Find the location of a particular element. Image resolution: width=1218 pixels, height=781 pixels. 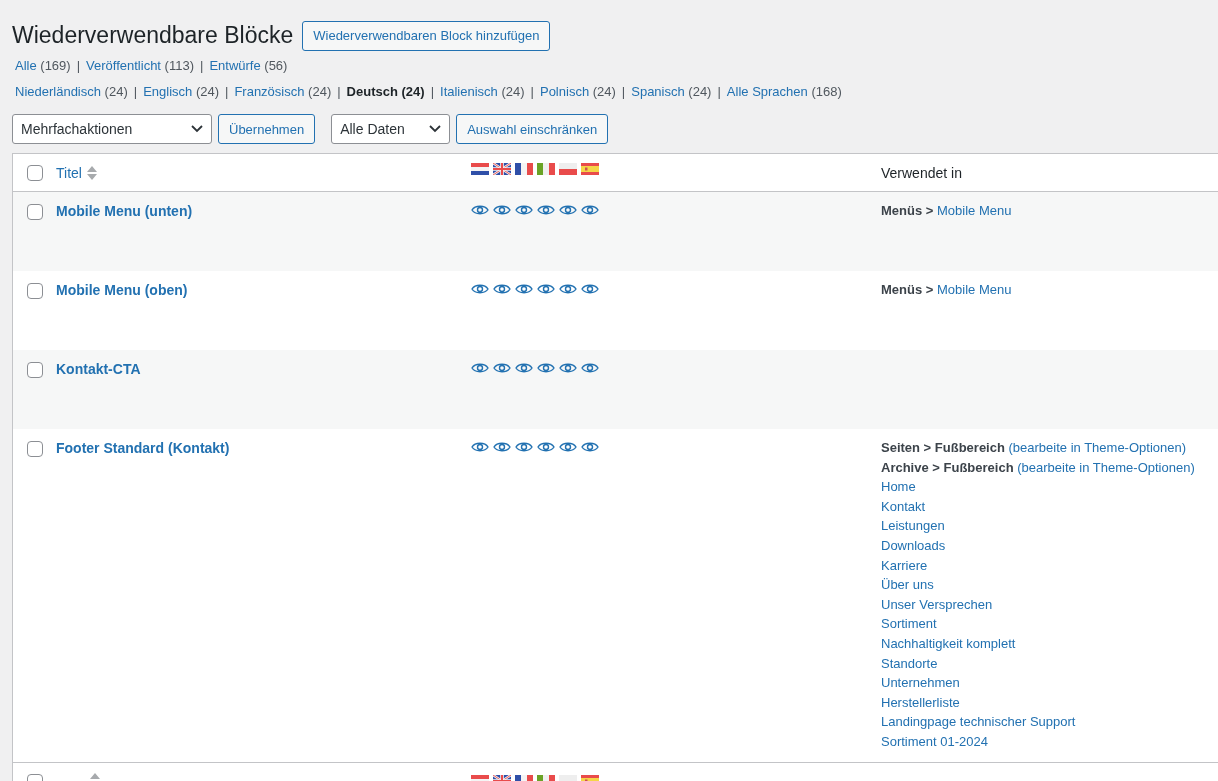

page-link: Unternehmen is located at coordinates (920, 683).